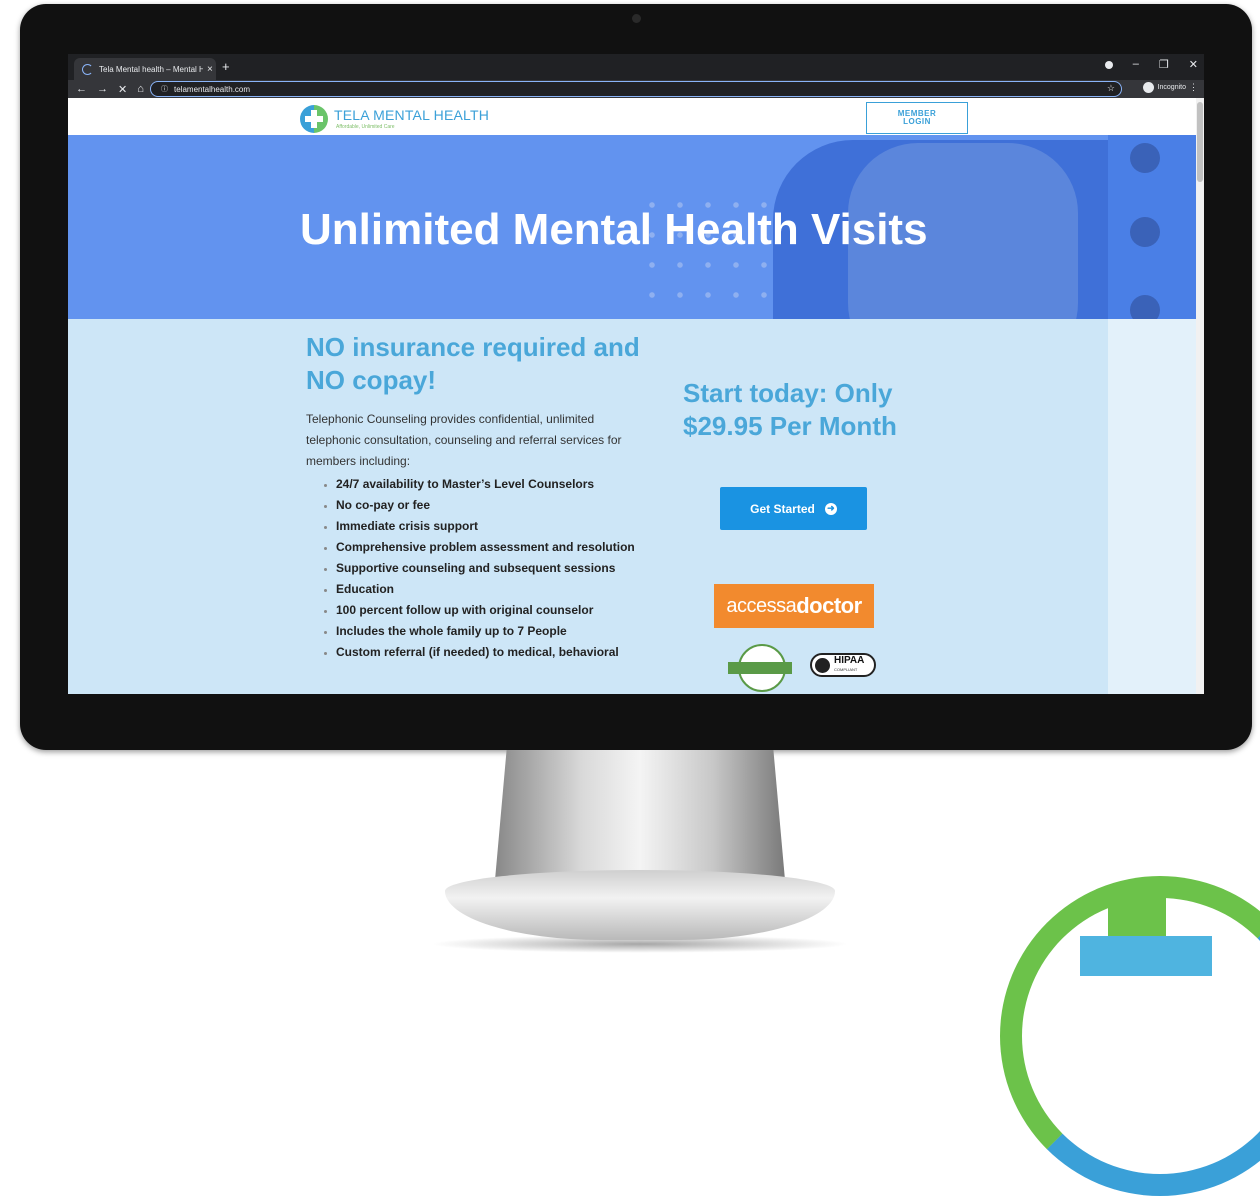  Describe the element at coordinates (491, 526) in the screenshot. I see `list-item: Immediate crisis support` at that location.